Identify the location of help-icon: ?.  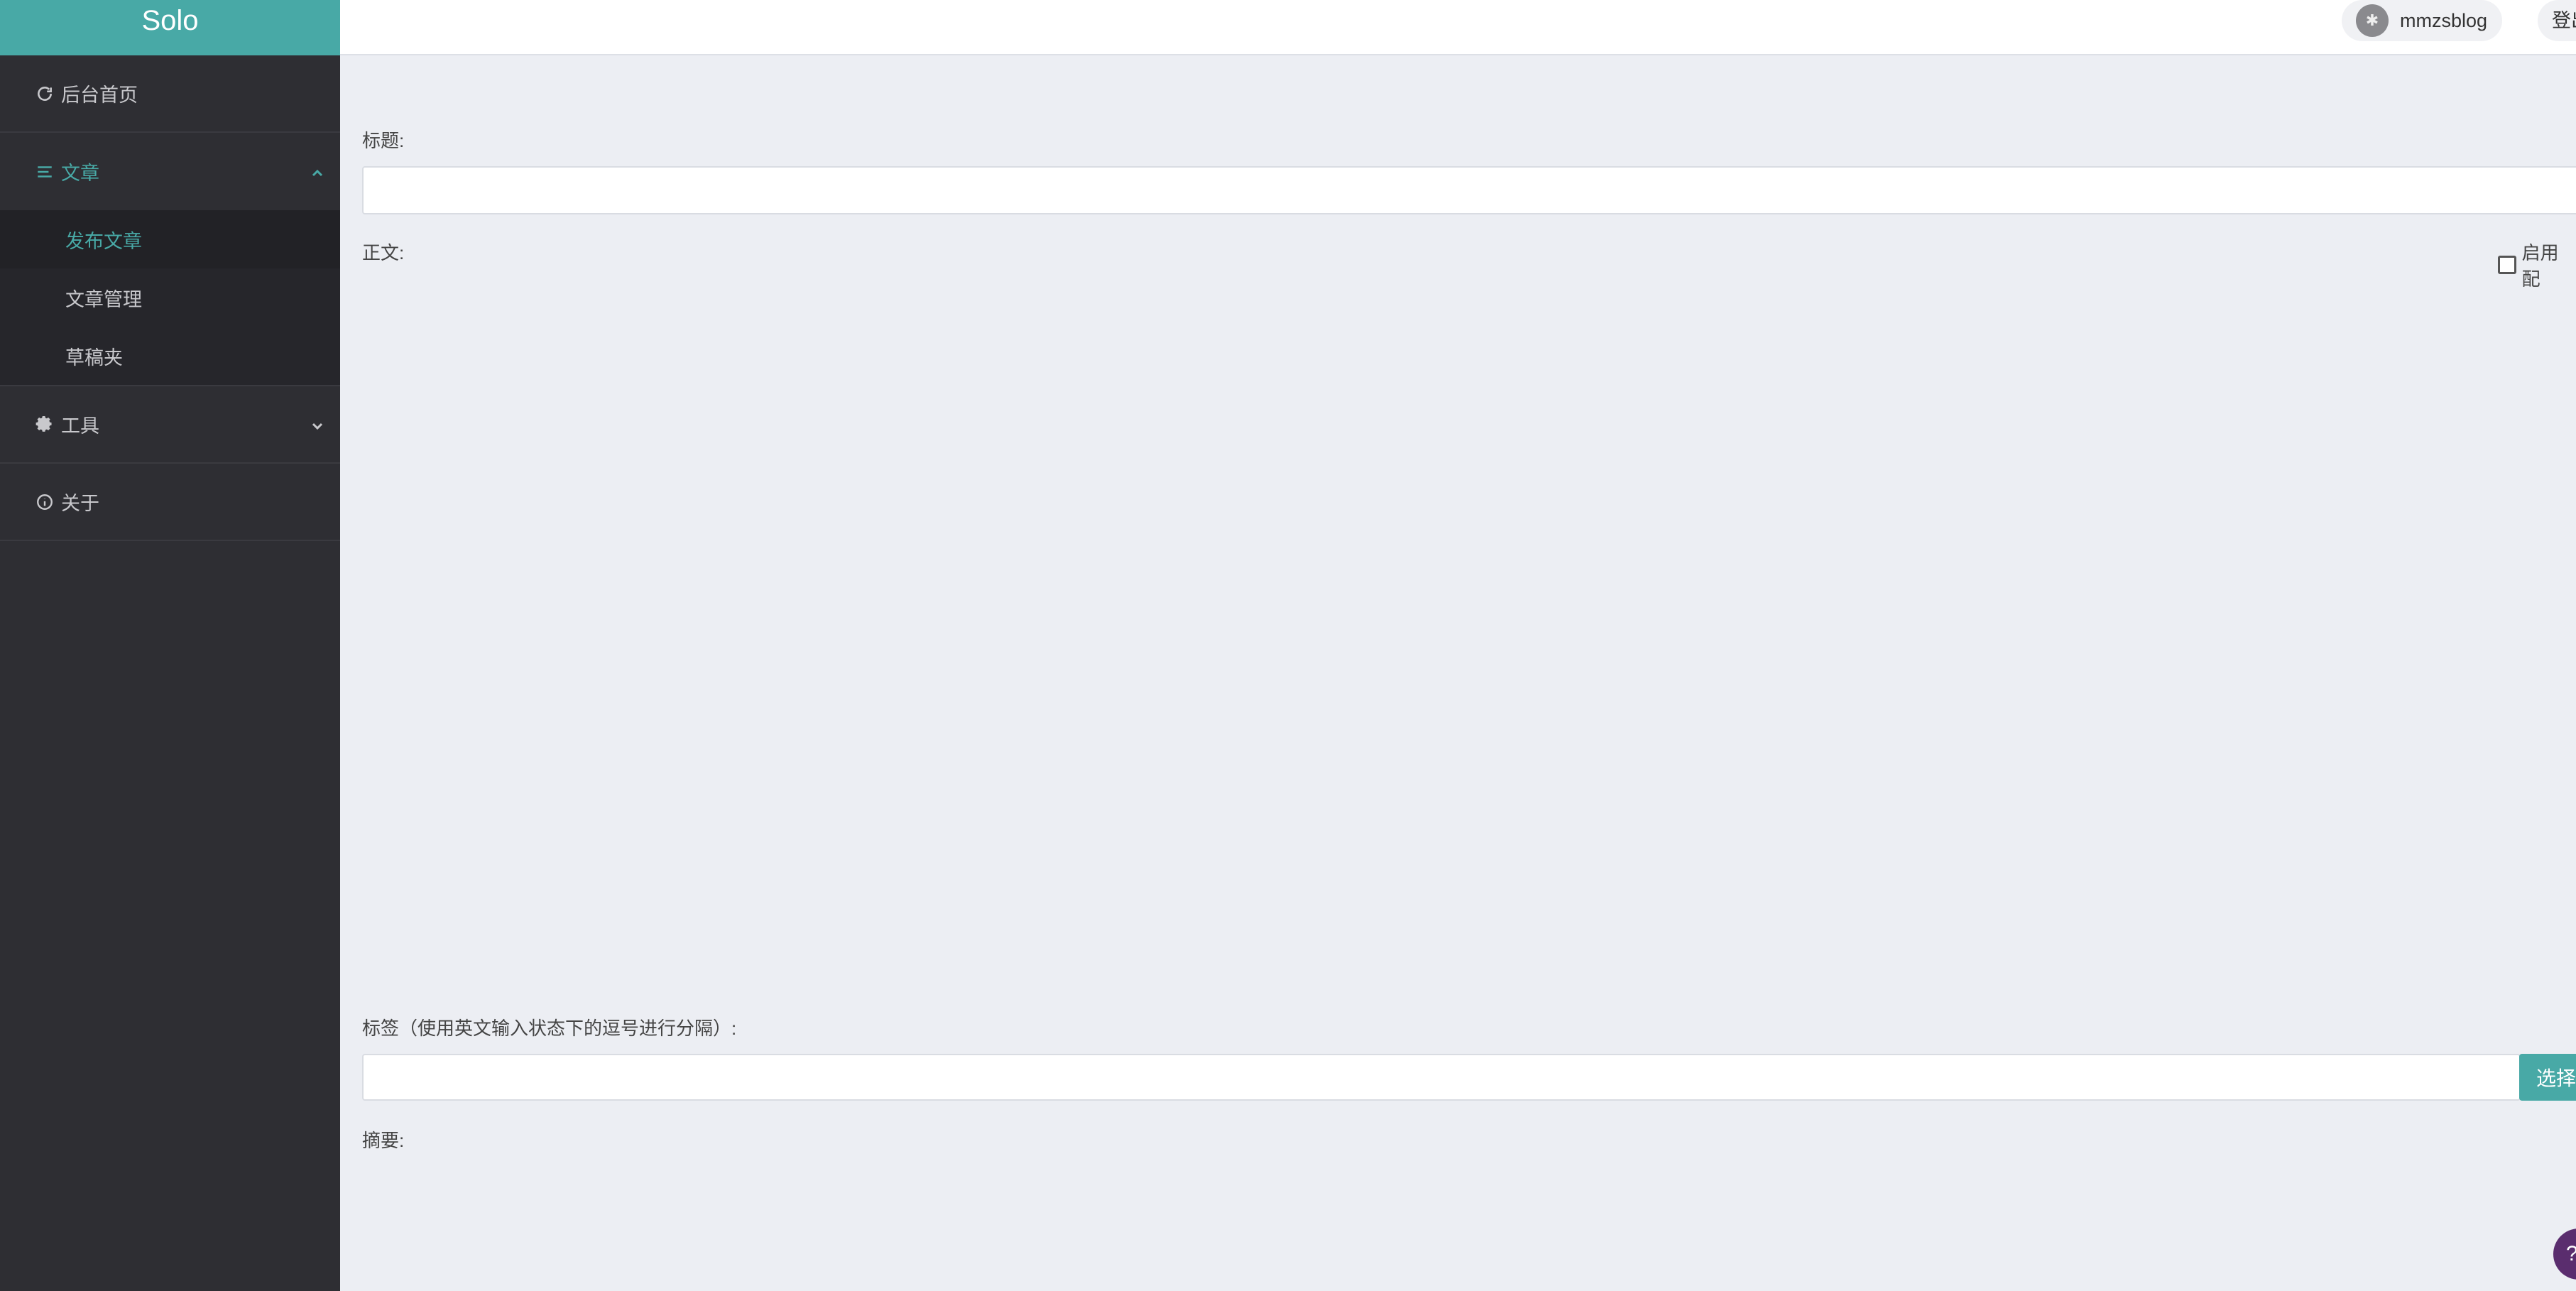
(2571, 1254).